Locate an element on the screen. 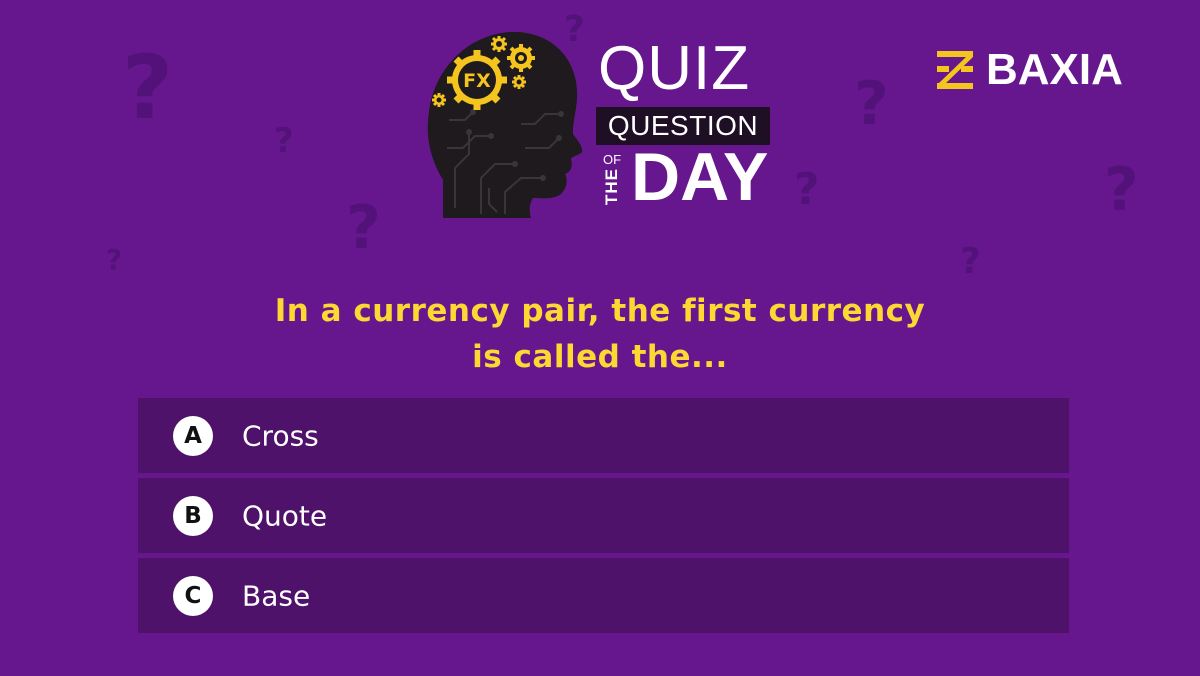 The image size is (1200, 676). title-the: THE is located at coordinates (611, 186).